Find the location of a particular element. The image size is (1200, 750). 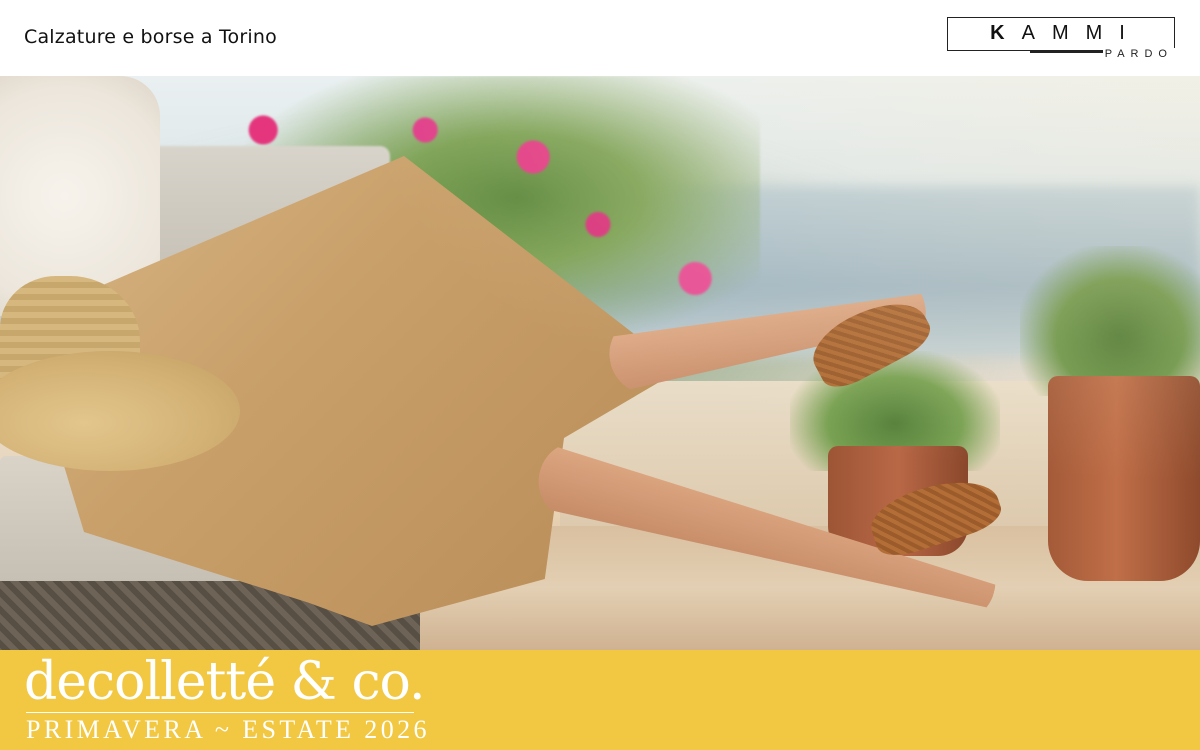

collection-title: decolletté & co. is located at coordinates (224, 682).